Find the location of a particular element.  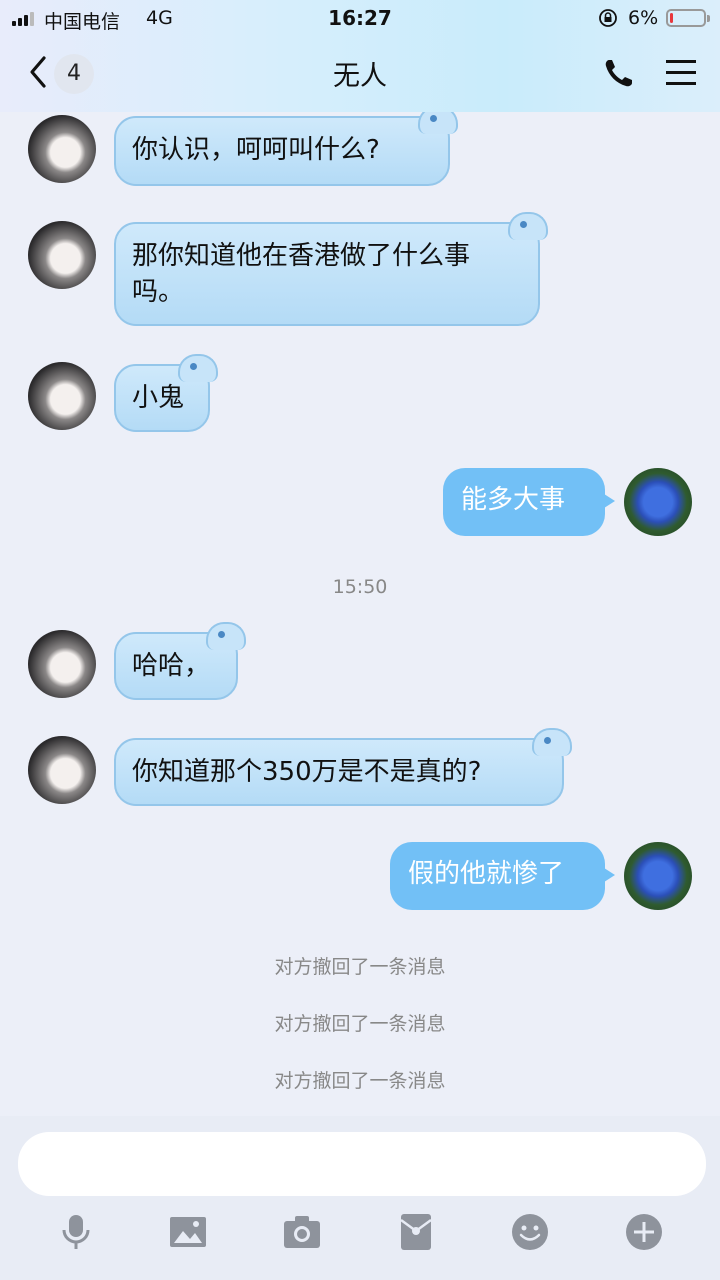

battery-percent: 6% is located at coordinates (643, 18).